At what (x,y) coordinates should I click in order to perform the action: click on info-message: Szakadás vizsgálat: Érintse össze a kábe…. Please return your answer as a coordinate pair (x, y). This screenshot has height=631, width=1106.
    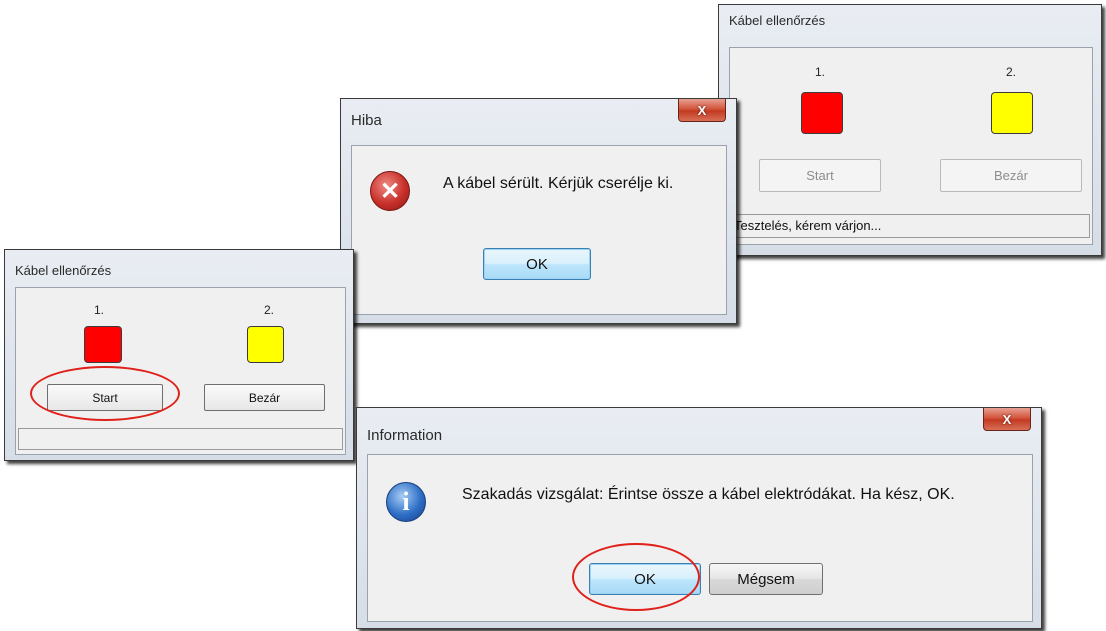
    Looking at the image, I should click on (708, 494).